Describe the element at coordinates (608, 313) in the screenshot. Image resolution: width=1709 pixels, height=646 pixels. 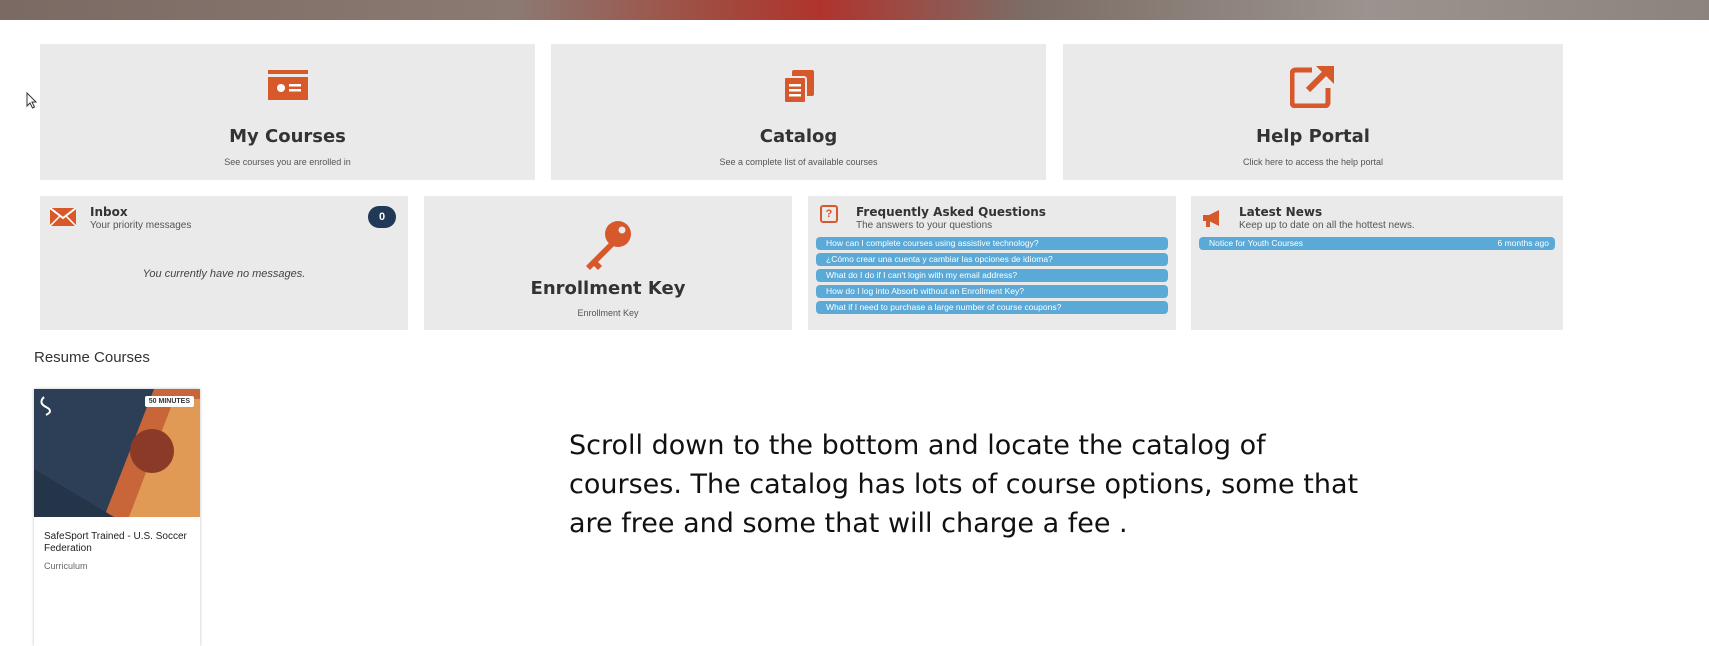
I see `tile-subtitle: Enrollment Key` at that location.